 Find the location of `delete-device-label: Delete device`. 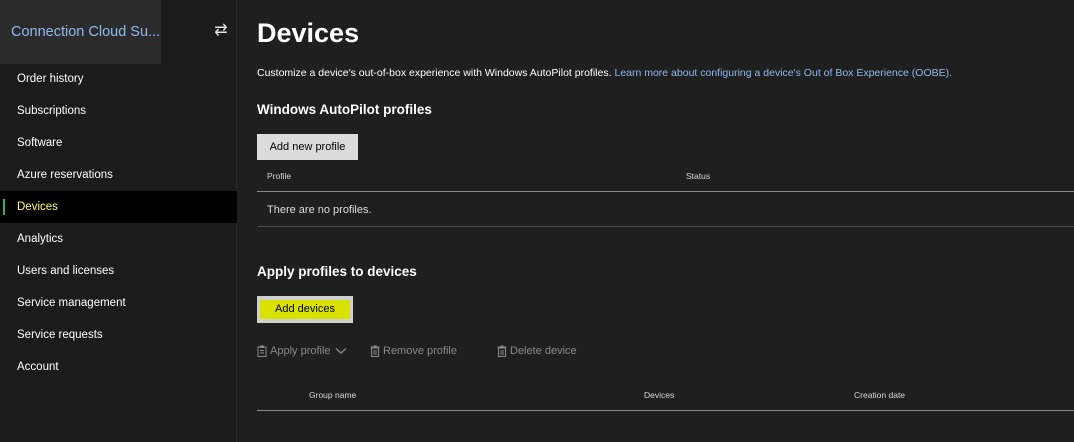

delete-device-label: Delete device is located at coordinates (543, 351).